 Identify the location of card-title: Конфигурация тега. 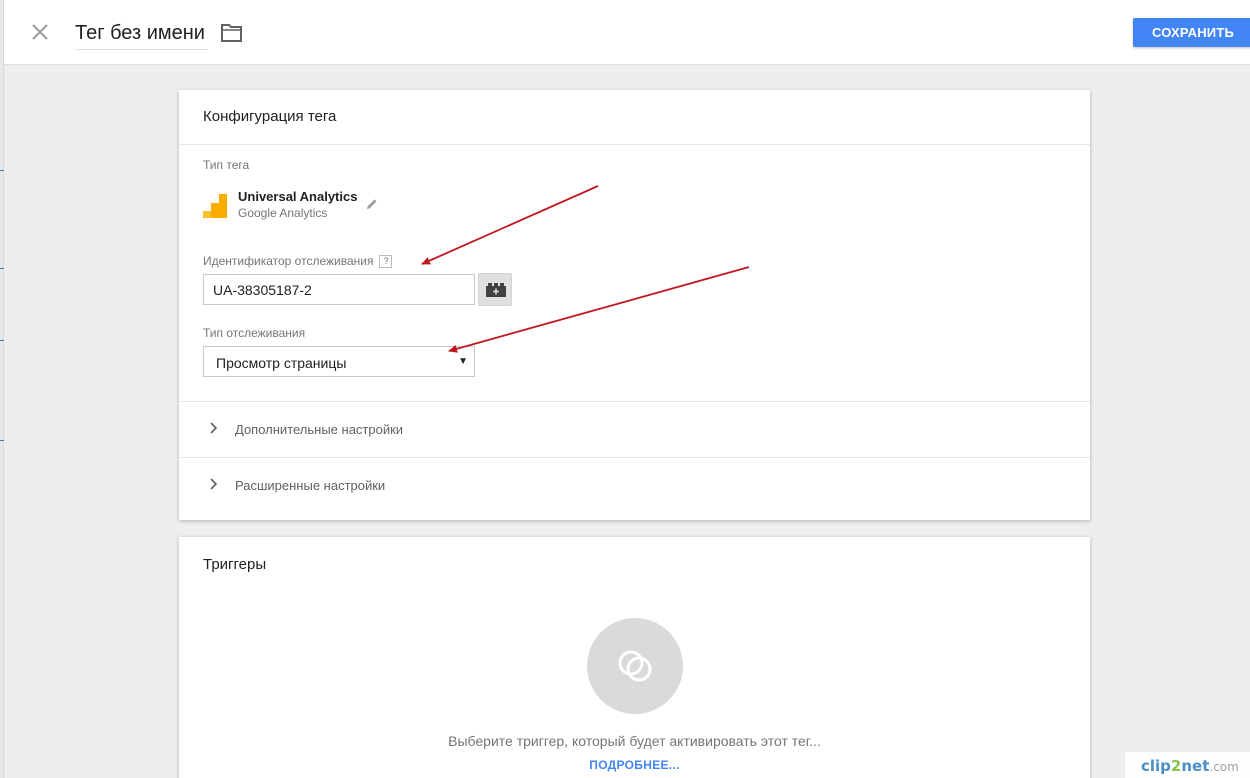
(270, 116).